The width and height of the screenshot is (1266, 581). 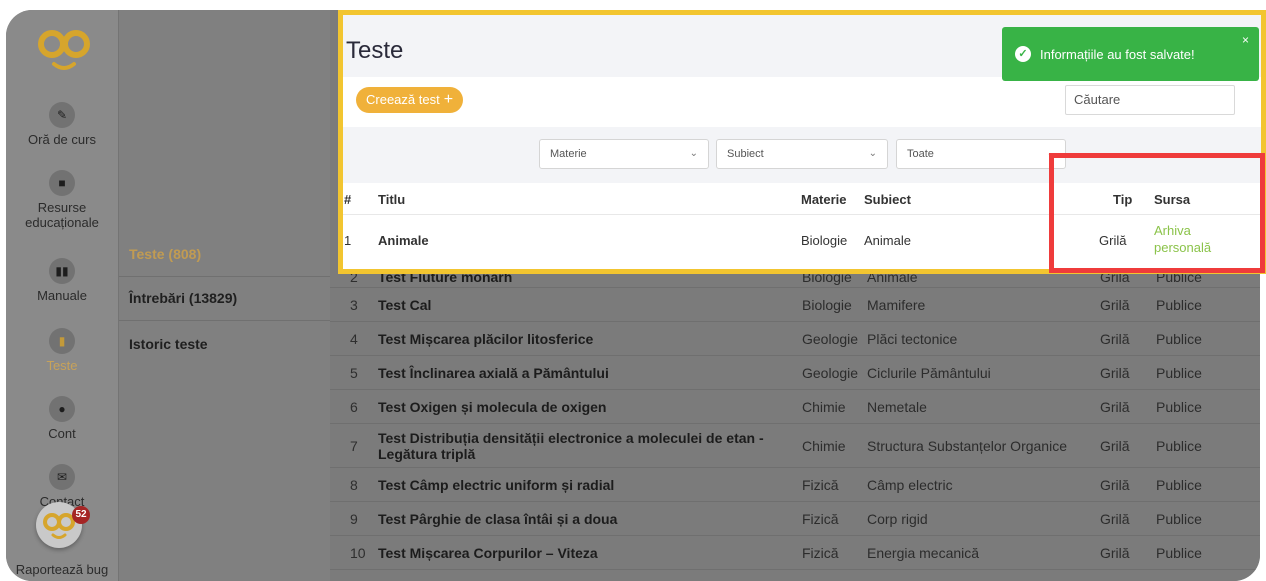 What do you see at coordinates (568, 154) in the screenshot?
I see `materie-select-value: Materie` at bounding box center [568, 154].